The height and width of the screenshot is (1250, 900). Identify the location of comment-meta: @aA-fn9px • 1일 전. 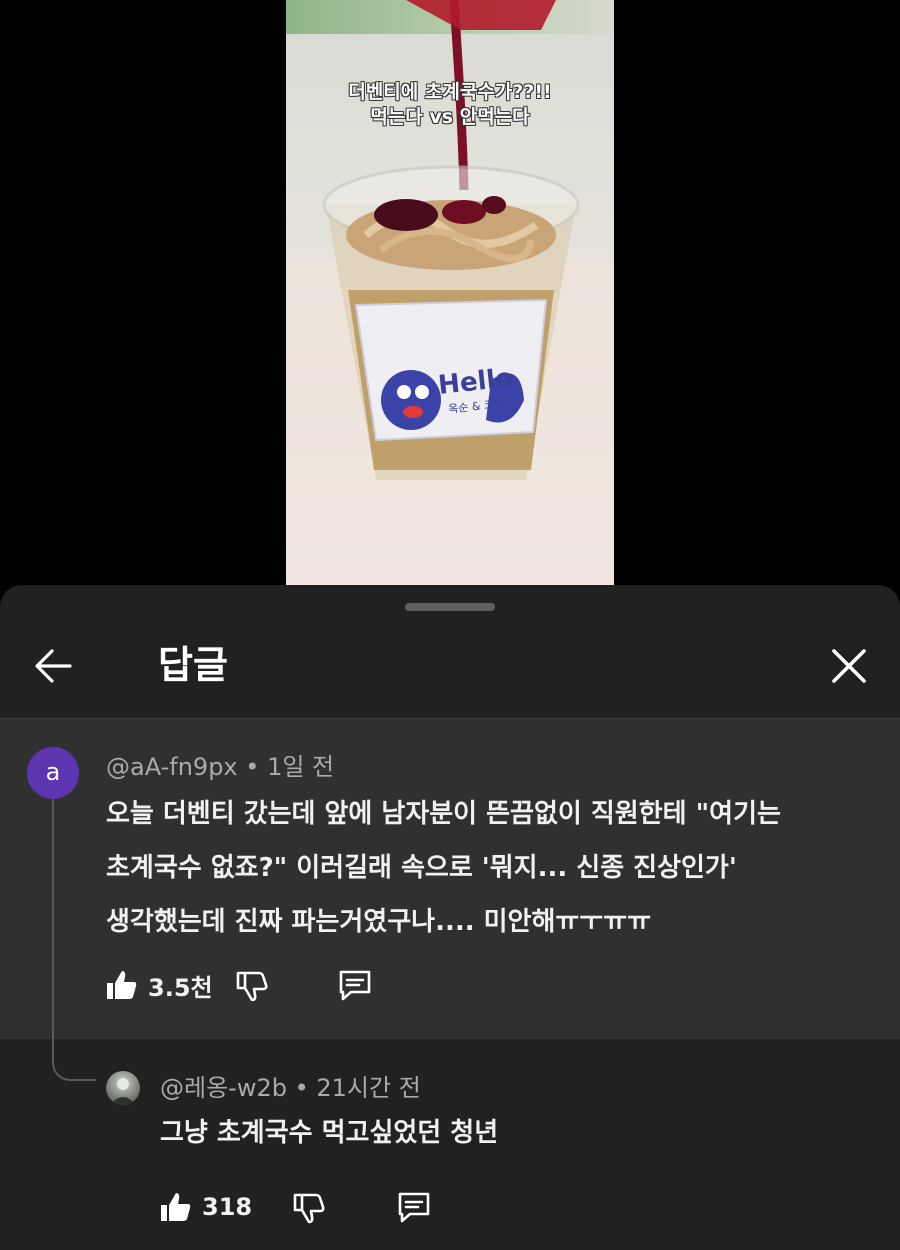
(220, 767).